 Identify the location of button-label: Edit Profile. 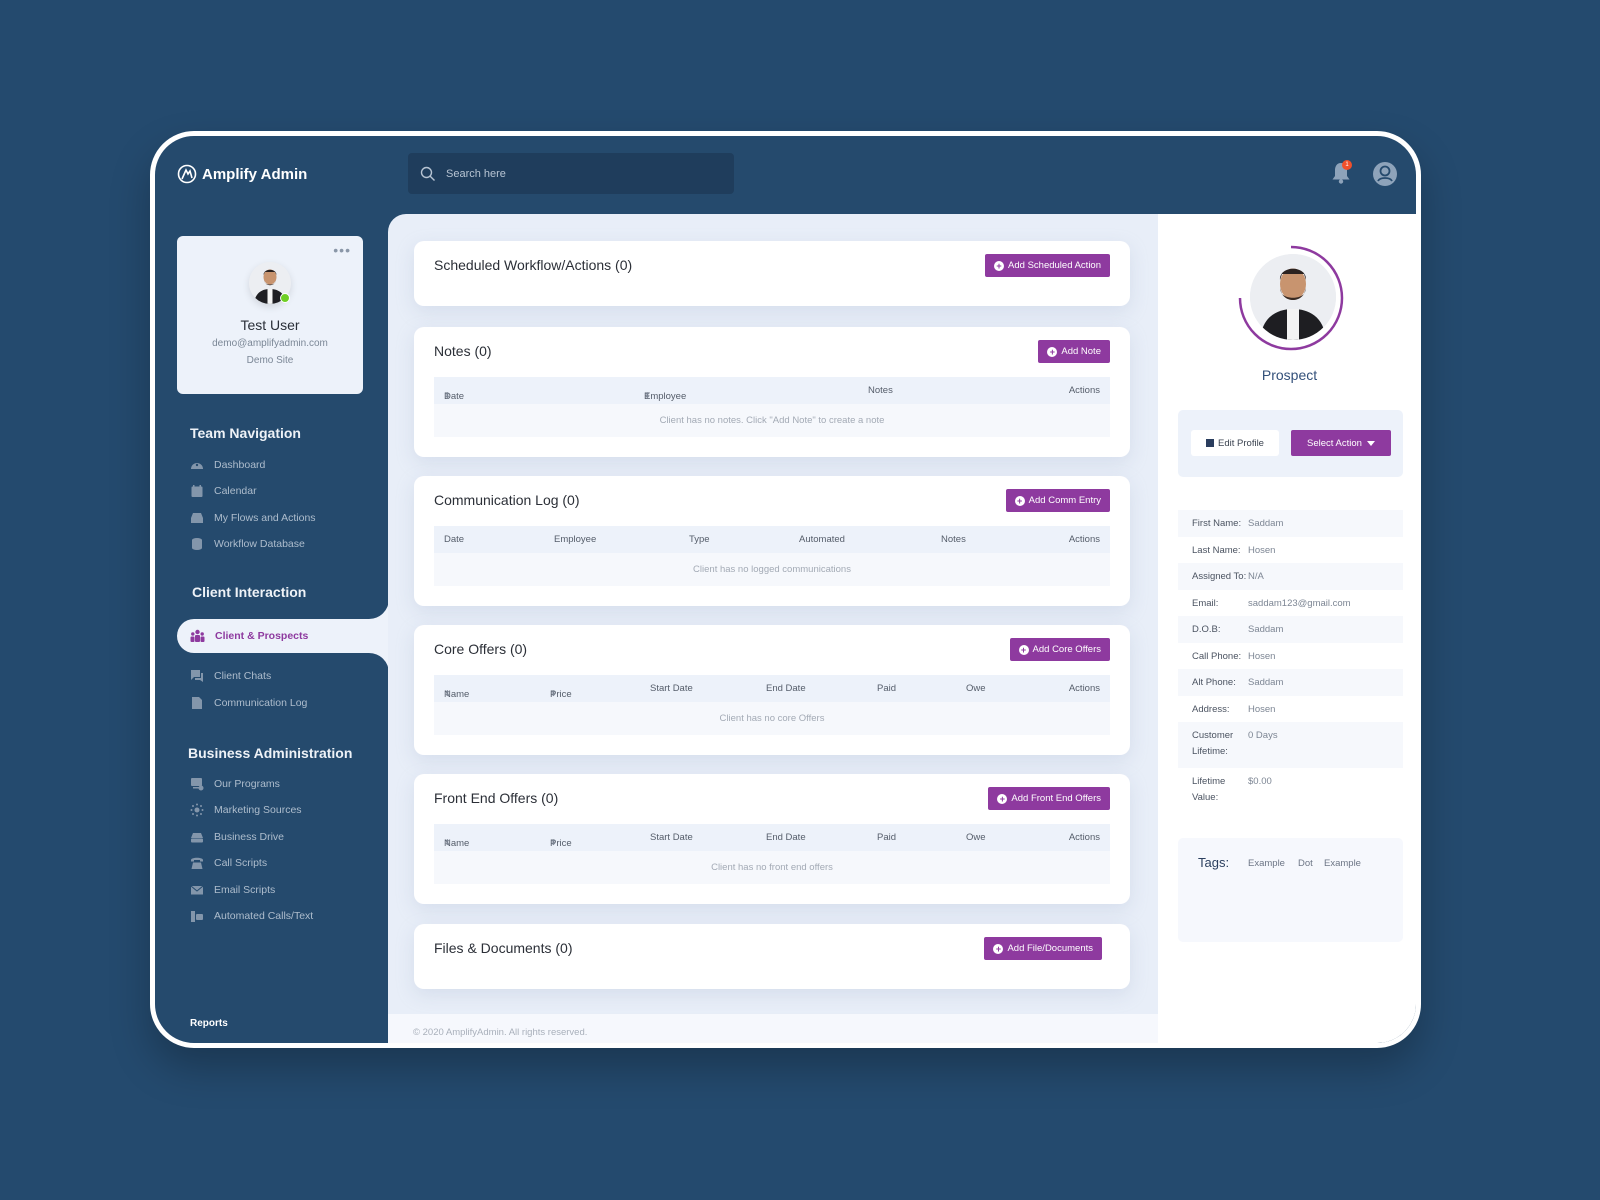
(1241, 443).